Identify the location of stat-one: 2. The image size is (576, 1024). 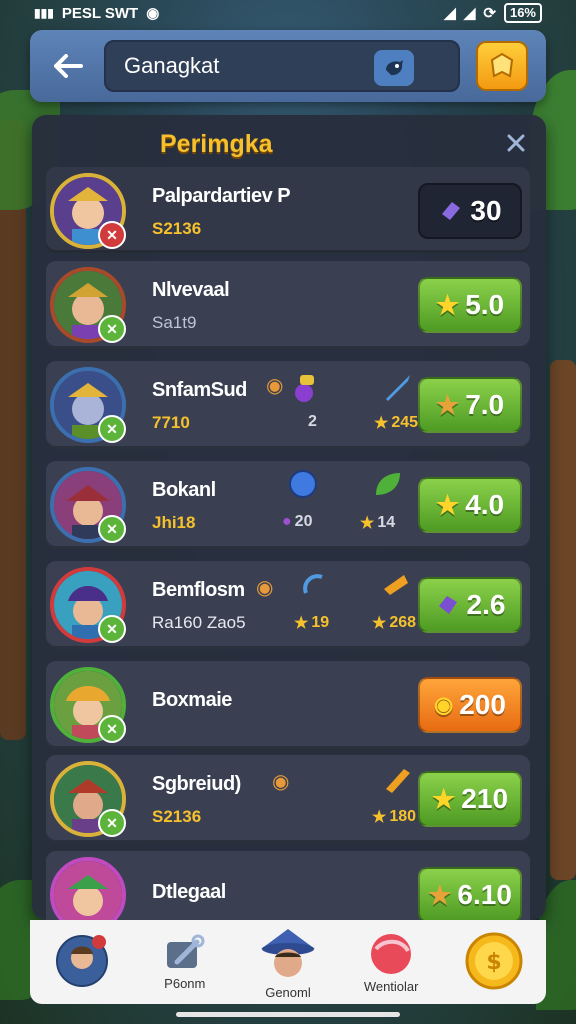
(312, 421).